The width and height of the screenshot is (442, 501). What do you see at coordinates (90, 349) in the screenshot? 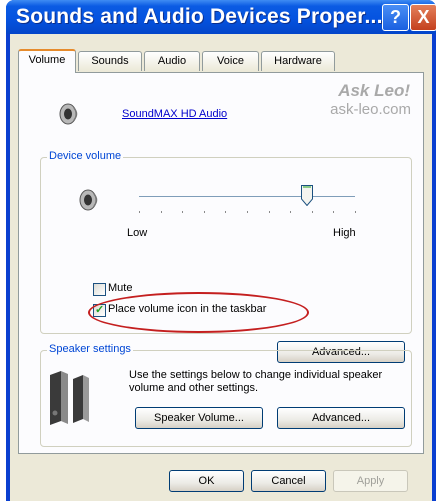
I see `speaker-settings-legend: Speaker settings` at bounding box center [90, 349].